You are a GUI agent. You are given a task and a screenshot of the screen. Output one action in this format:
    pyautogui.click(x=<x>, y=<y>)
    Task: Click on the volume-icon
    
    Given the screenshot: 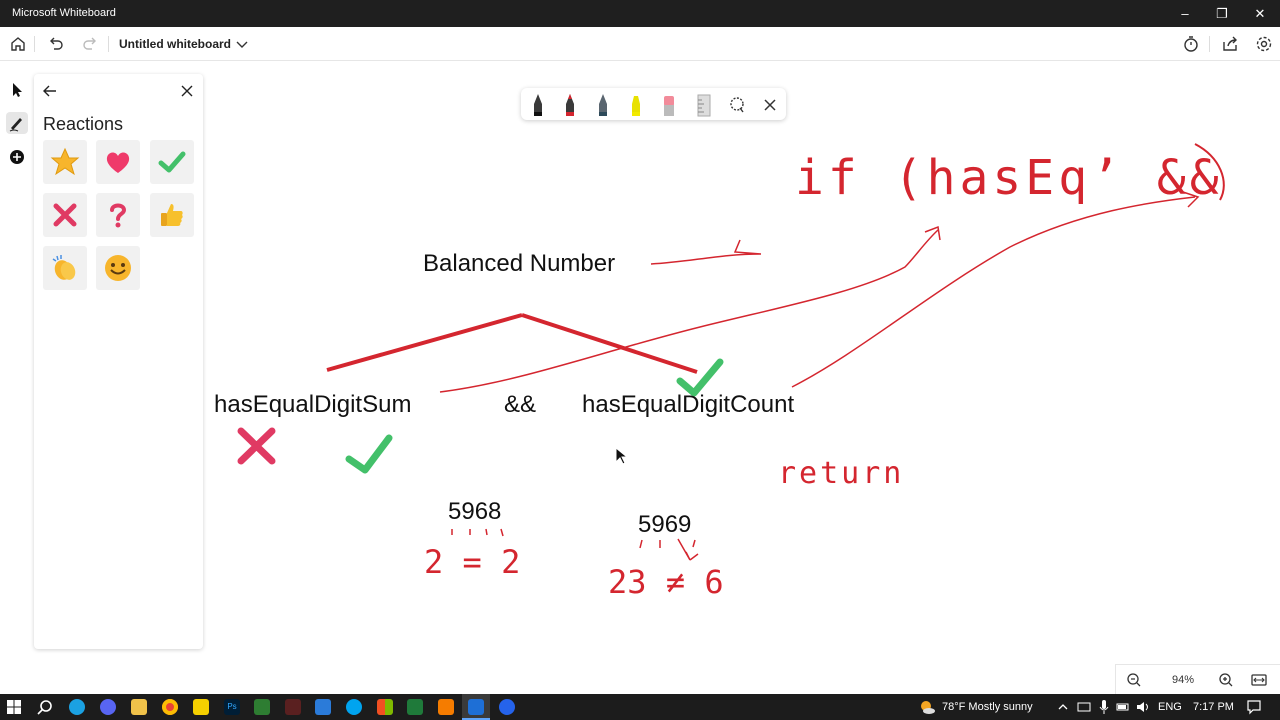 What is the action you would take?
    pyautogui.click(x=1143, y=707)
    